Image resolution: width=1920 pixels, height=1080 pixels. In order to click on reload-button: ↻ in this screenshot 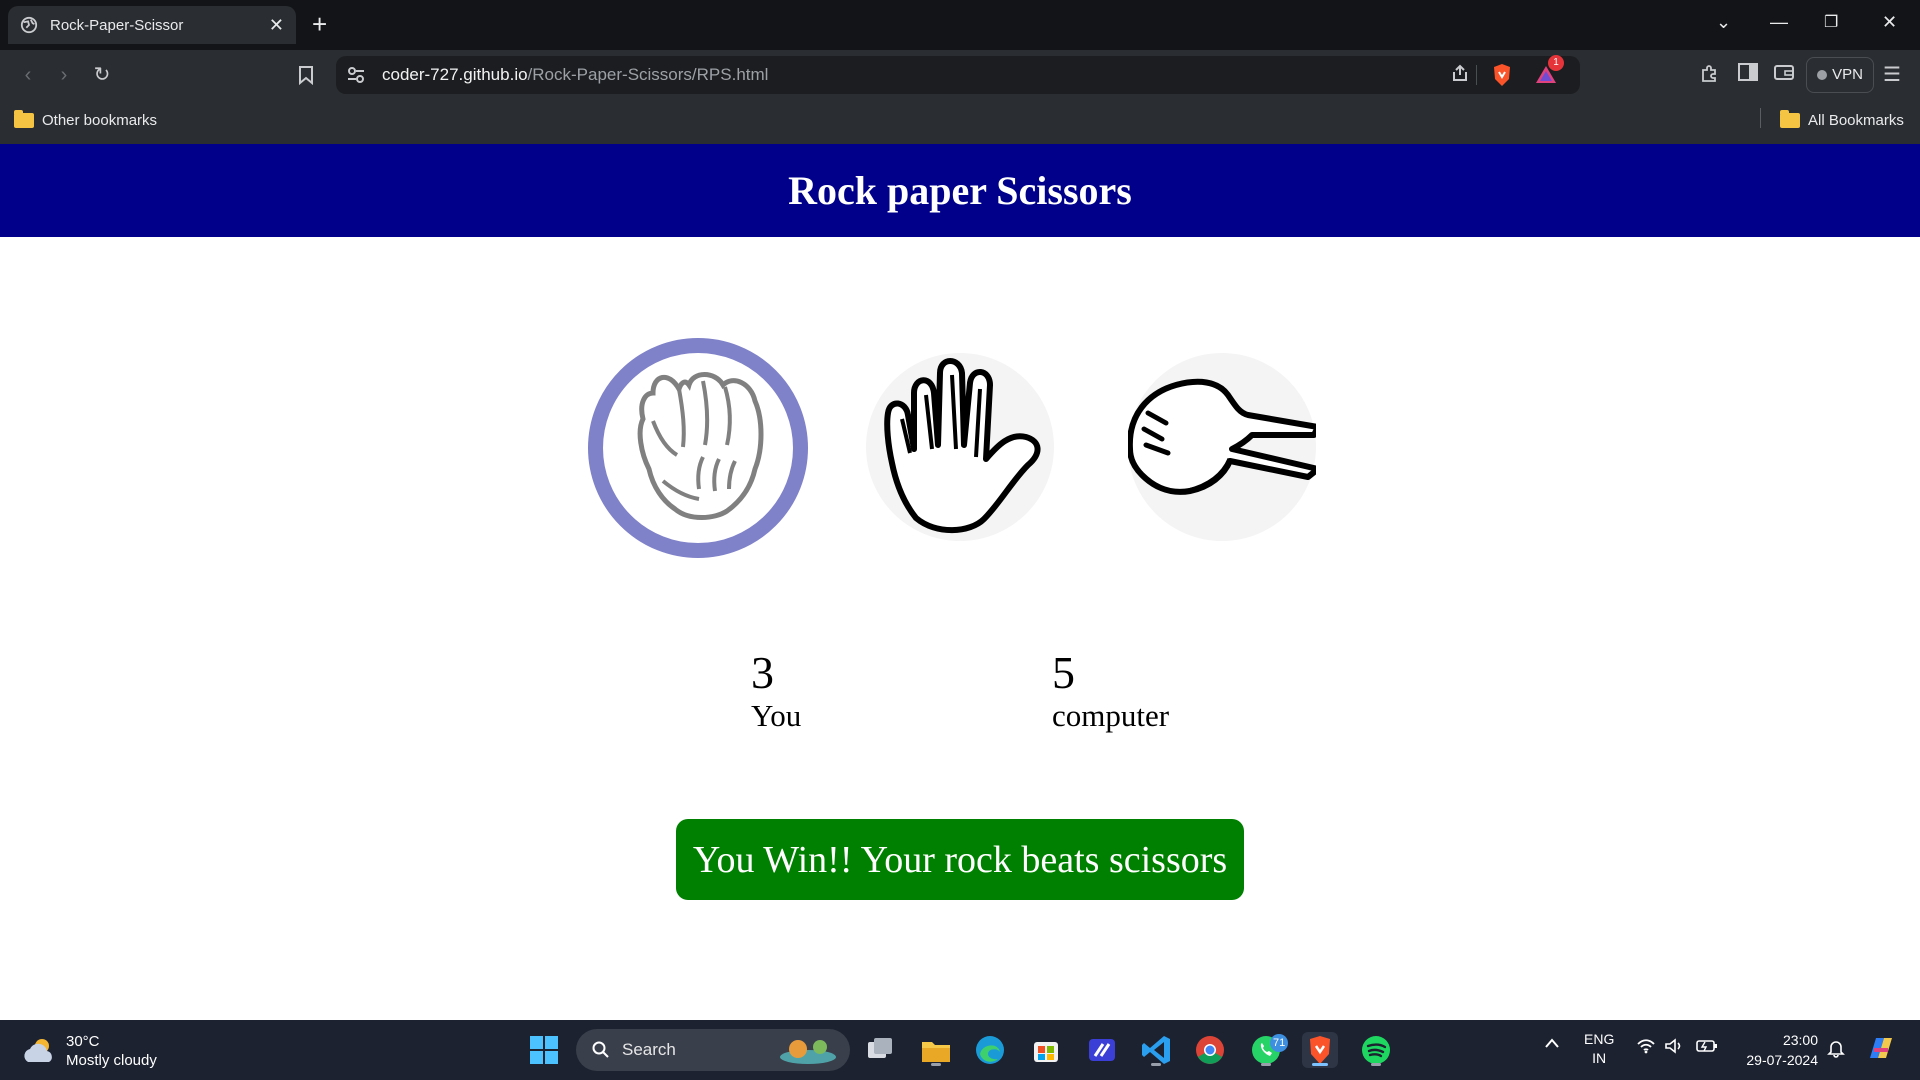, I will do `click(102, 75)`.